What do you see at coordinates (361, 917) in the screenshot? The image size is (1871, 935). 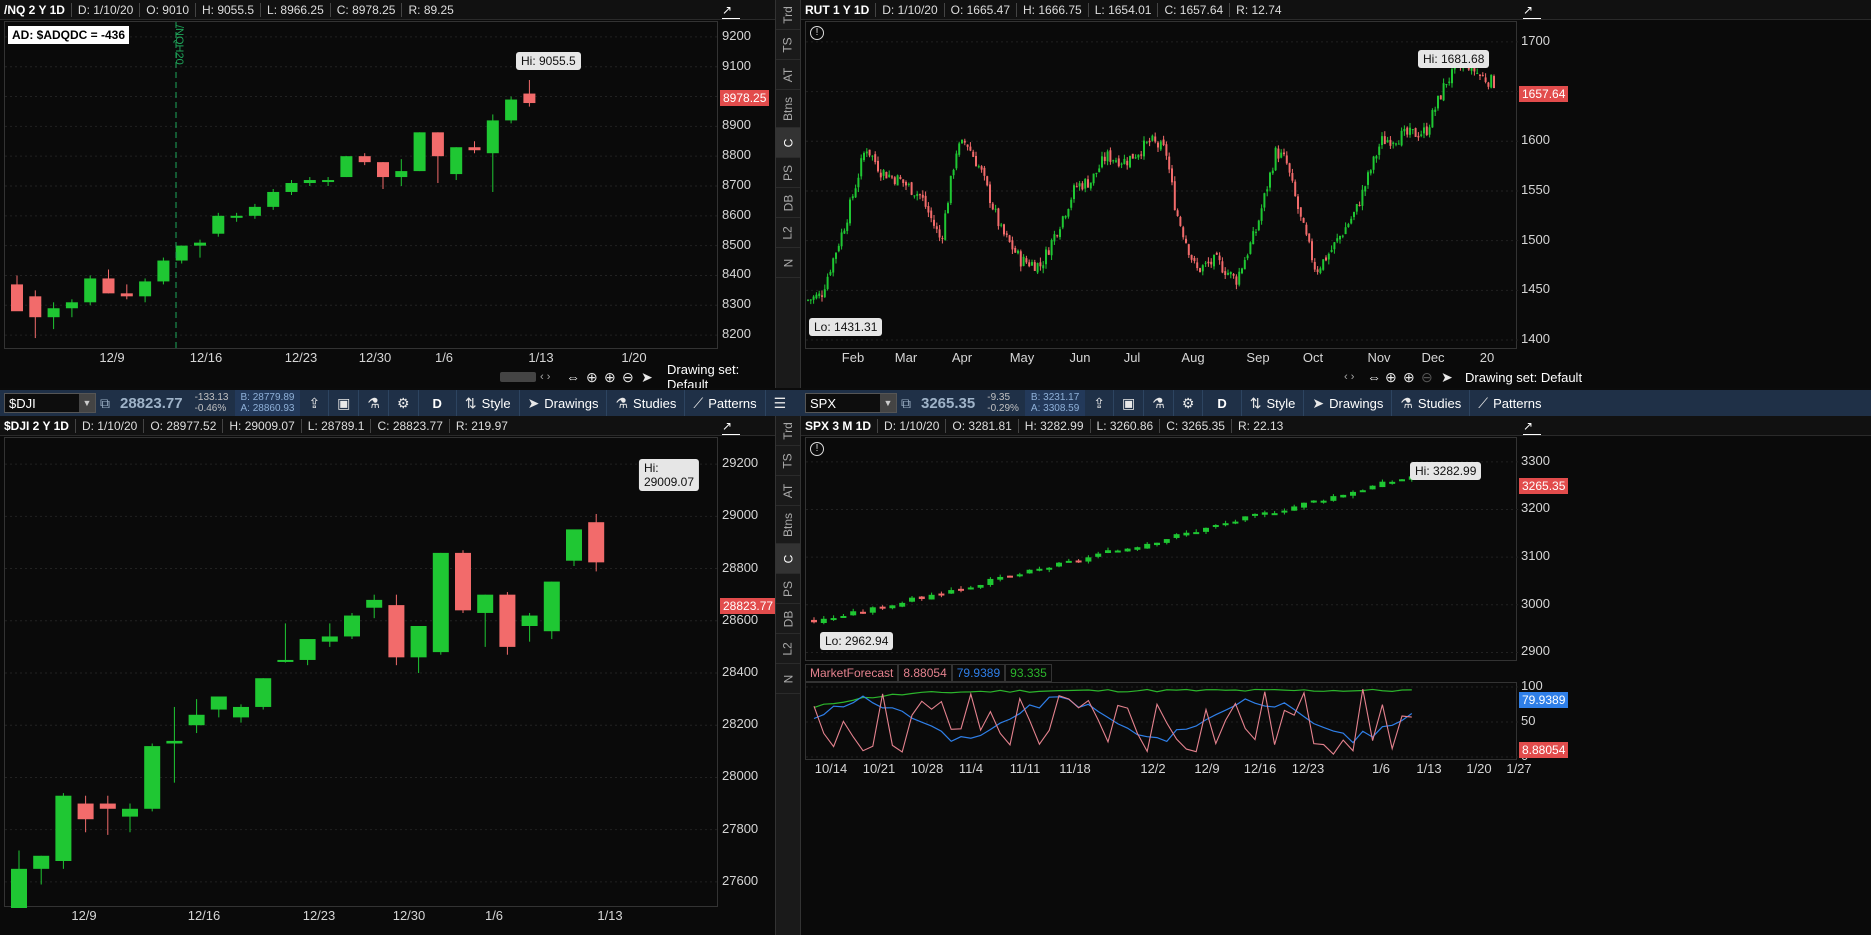 I see `dji-time-axis: 12/9 12/16 12/23 12/30 1/6 1/13` at bounding box center [361, 917].